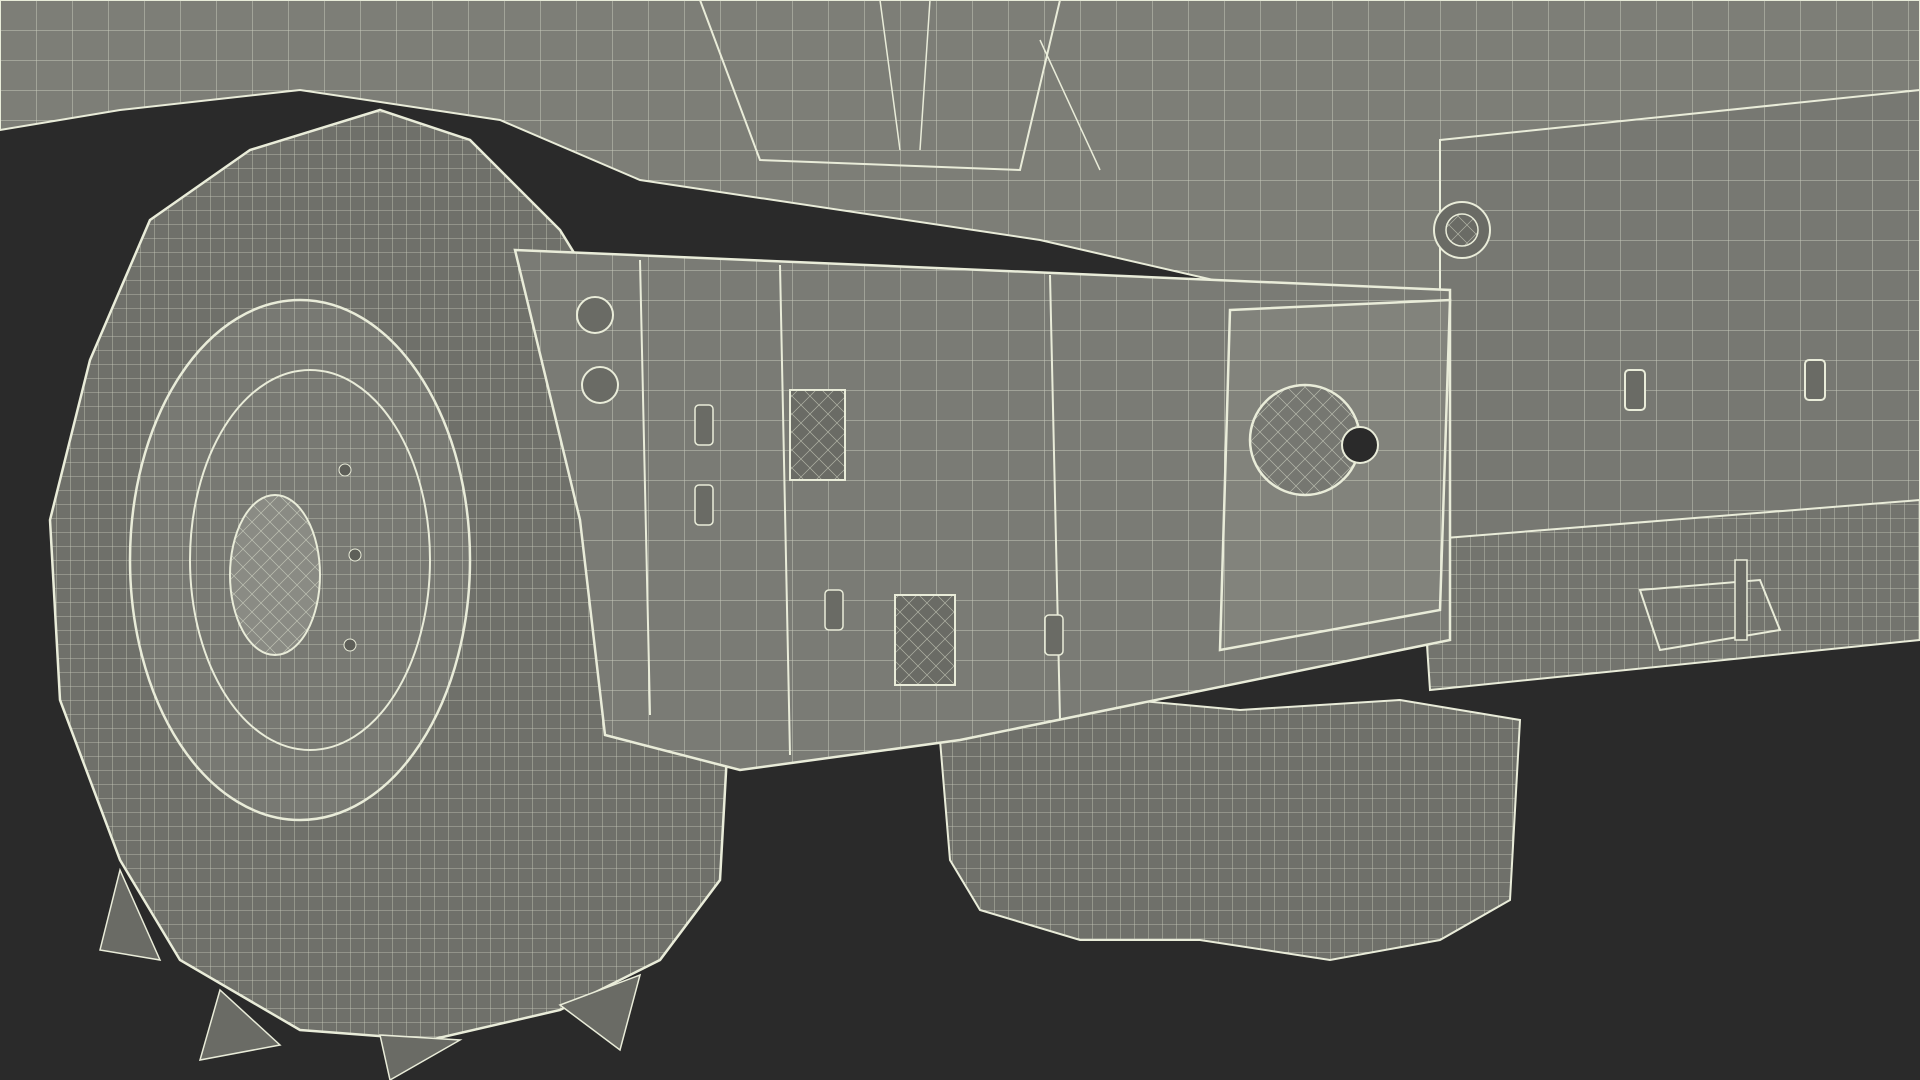  What do you see at coordinates (300, 560) in the screenshot?
I see `rim` at bounding box center [300, 560].